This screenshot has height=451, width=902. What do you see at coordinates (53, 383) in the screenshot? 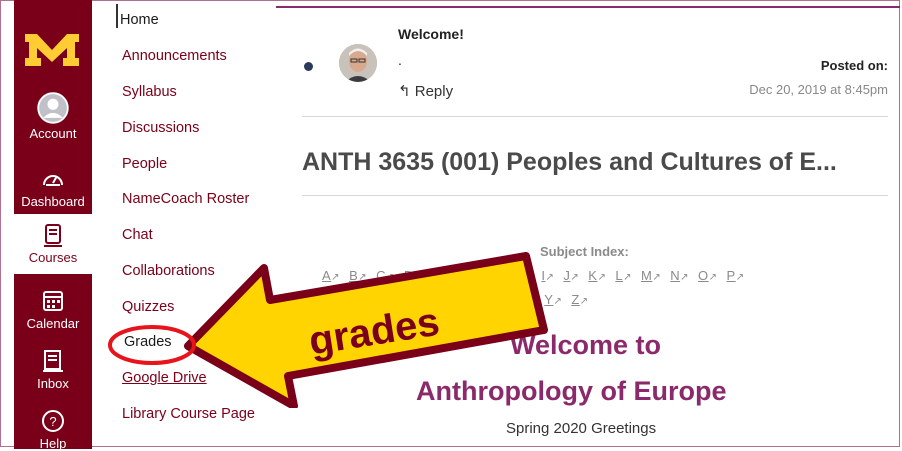
I see `nav-inbox-label: Inbox` at bounding box center [53, 383].